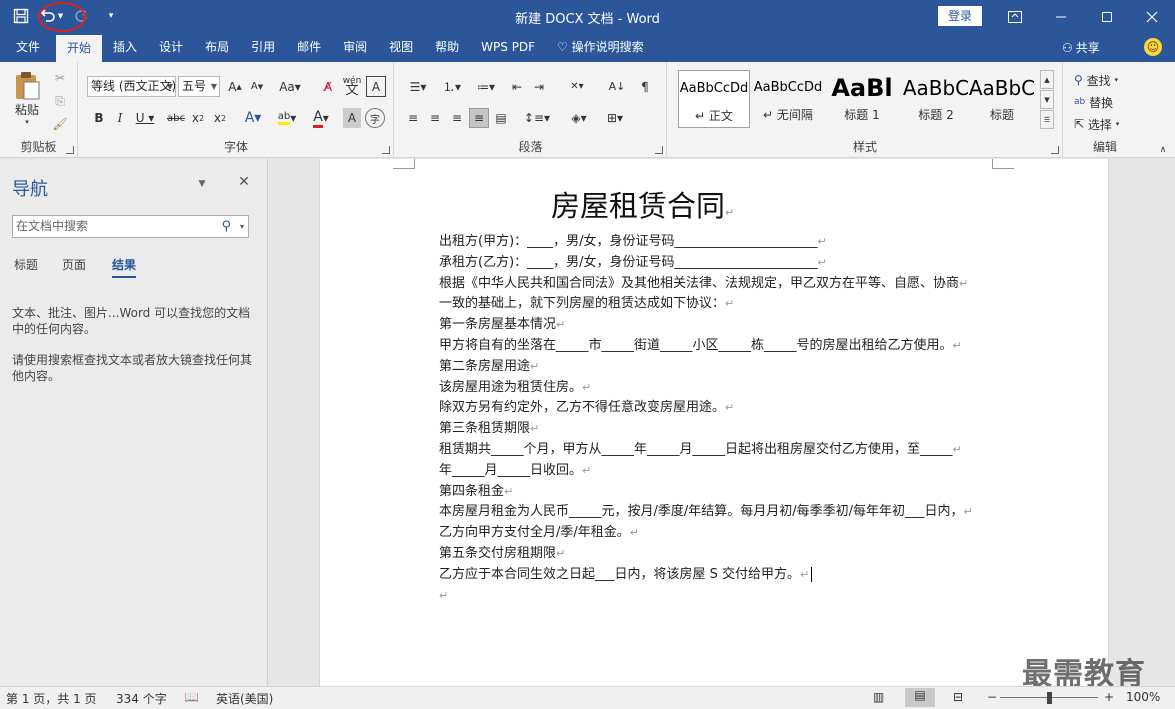 Image resolution: width=1175 pixels, height=709 pixels. I want to click on select-button: ⇱ 选择 ▾, so click(1096, 124).